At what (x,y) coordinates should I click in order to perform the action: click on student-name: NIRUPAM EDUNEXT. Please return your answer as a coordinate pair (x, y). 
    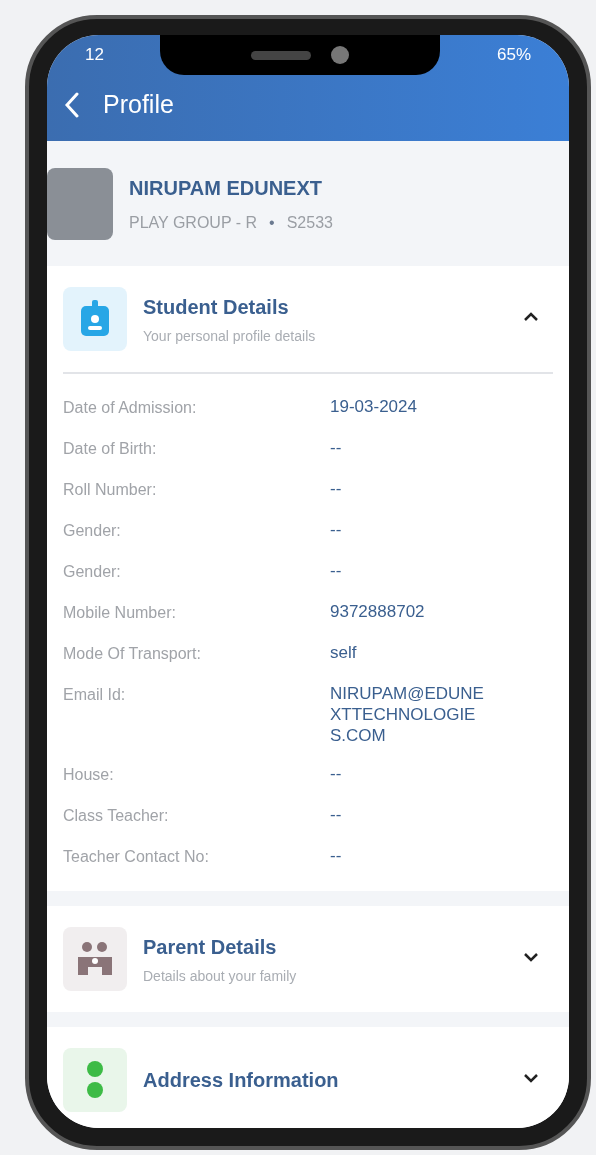
    Looking at the image, I should click on (226, 188).